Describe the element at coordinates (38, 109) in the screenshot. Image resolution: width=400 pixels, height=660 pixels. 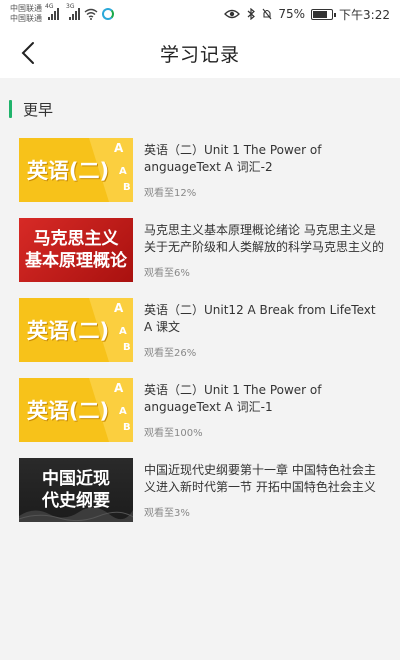
I see `section-title: 更早` at that location.